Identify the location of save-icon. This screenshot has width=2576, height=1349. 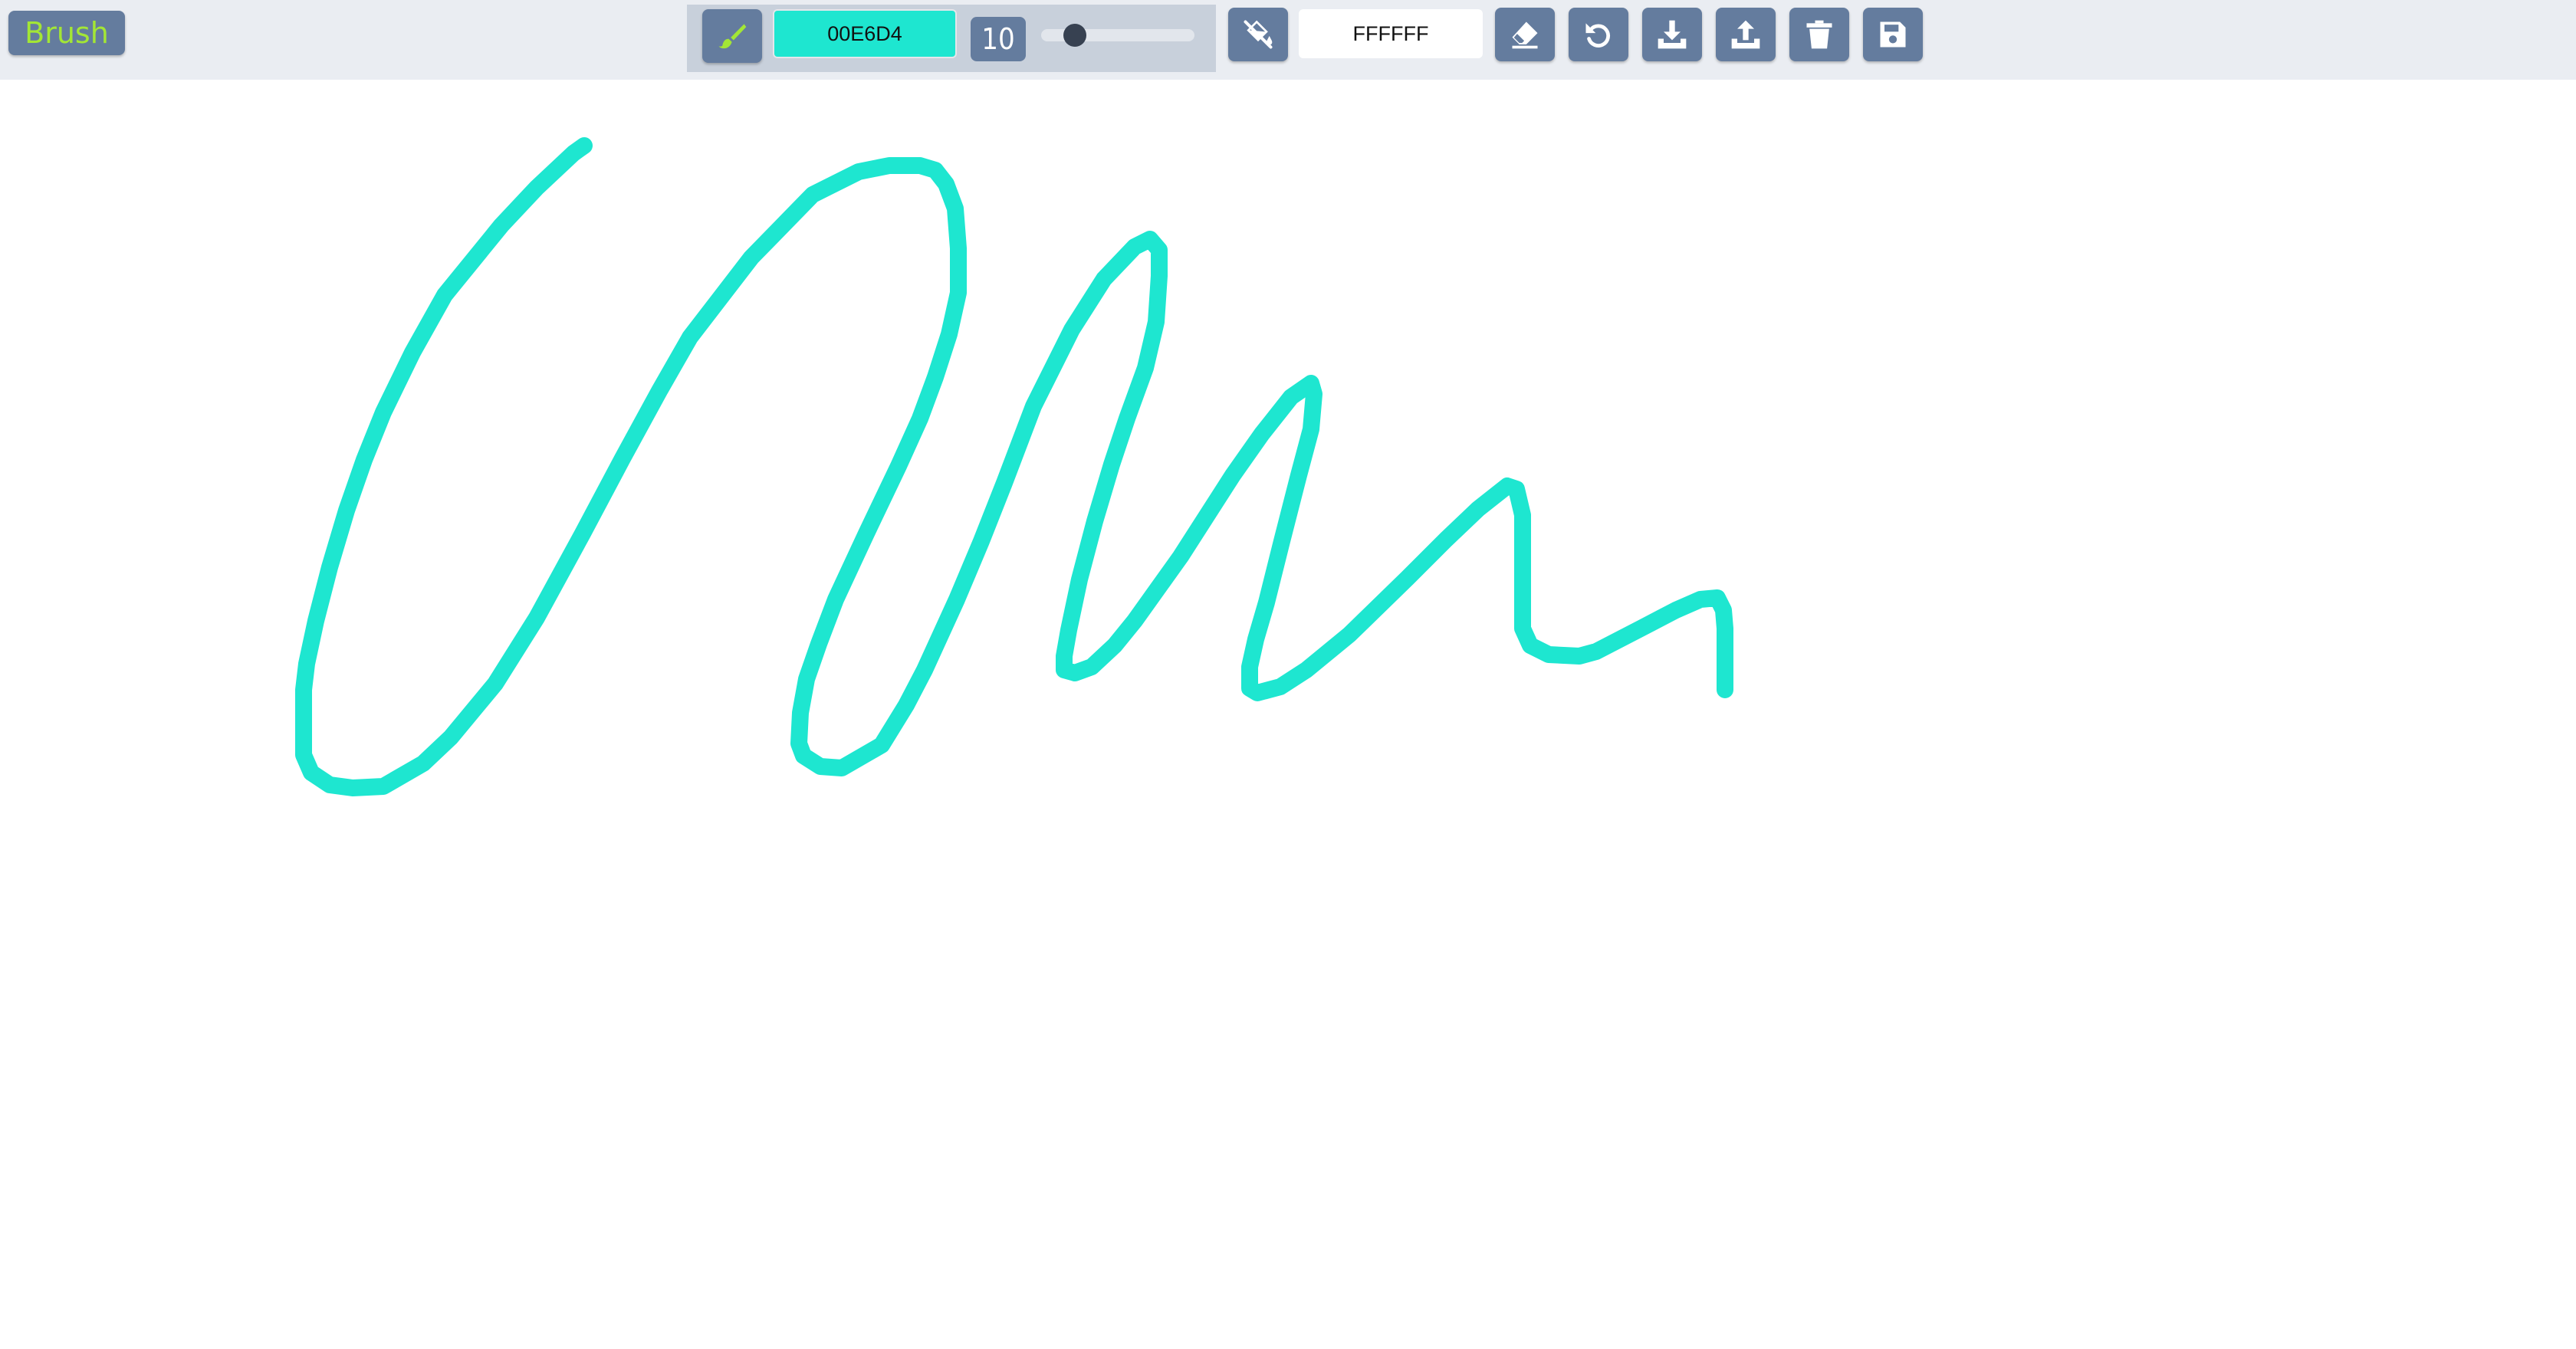
(1893, 34).